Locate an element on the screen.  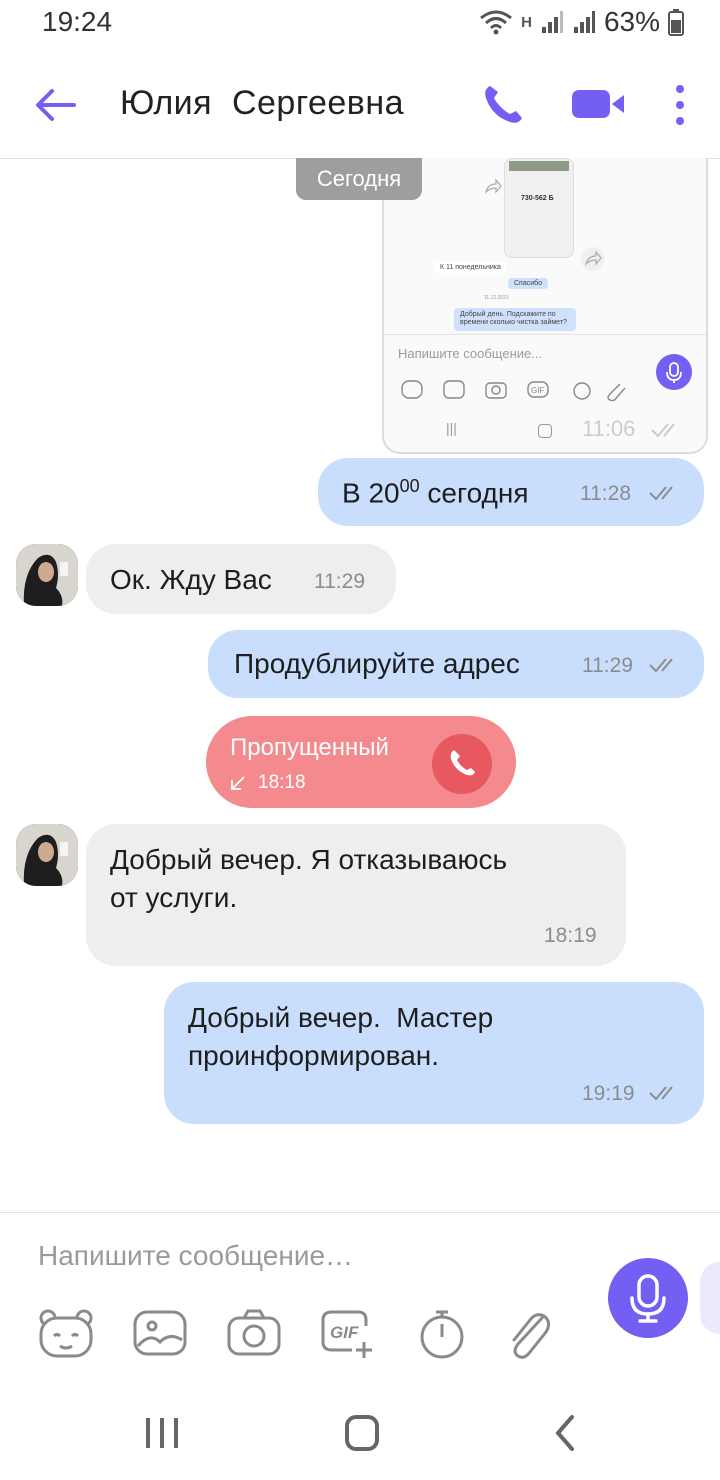
incoming-arrow-icon is located at coordinates (238, 783).